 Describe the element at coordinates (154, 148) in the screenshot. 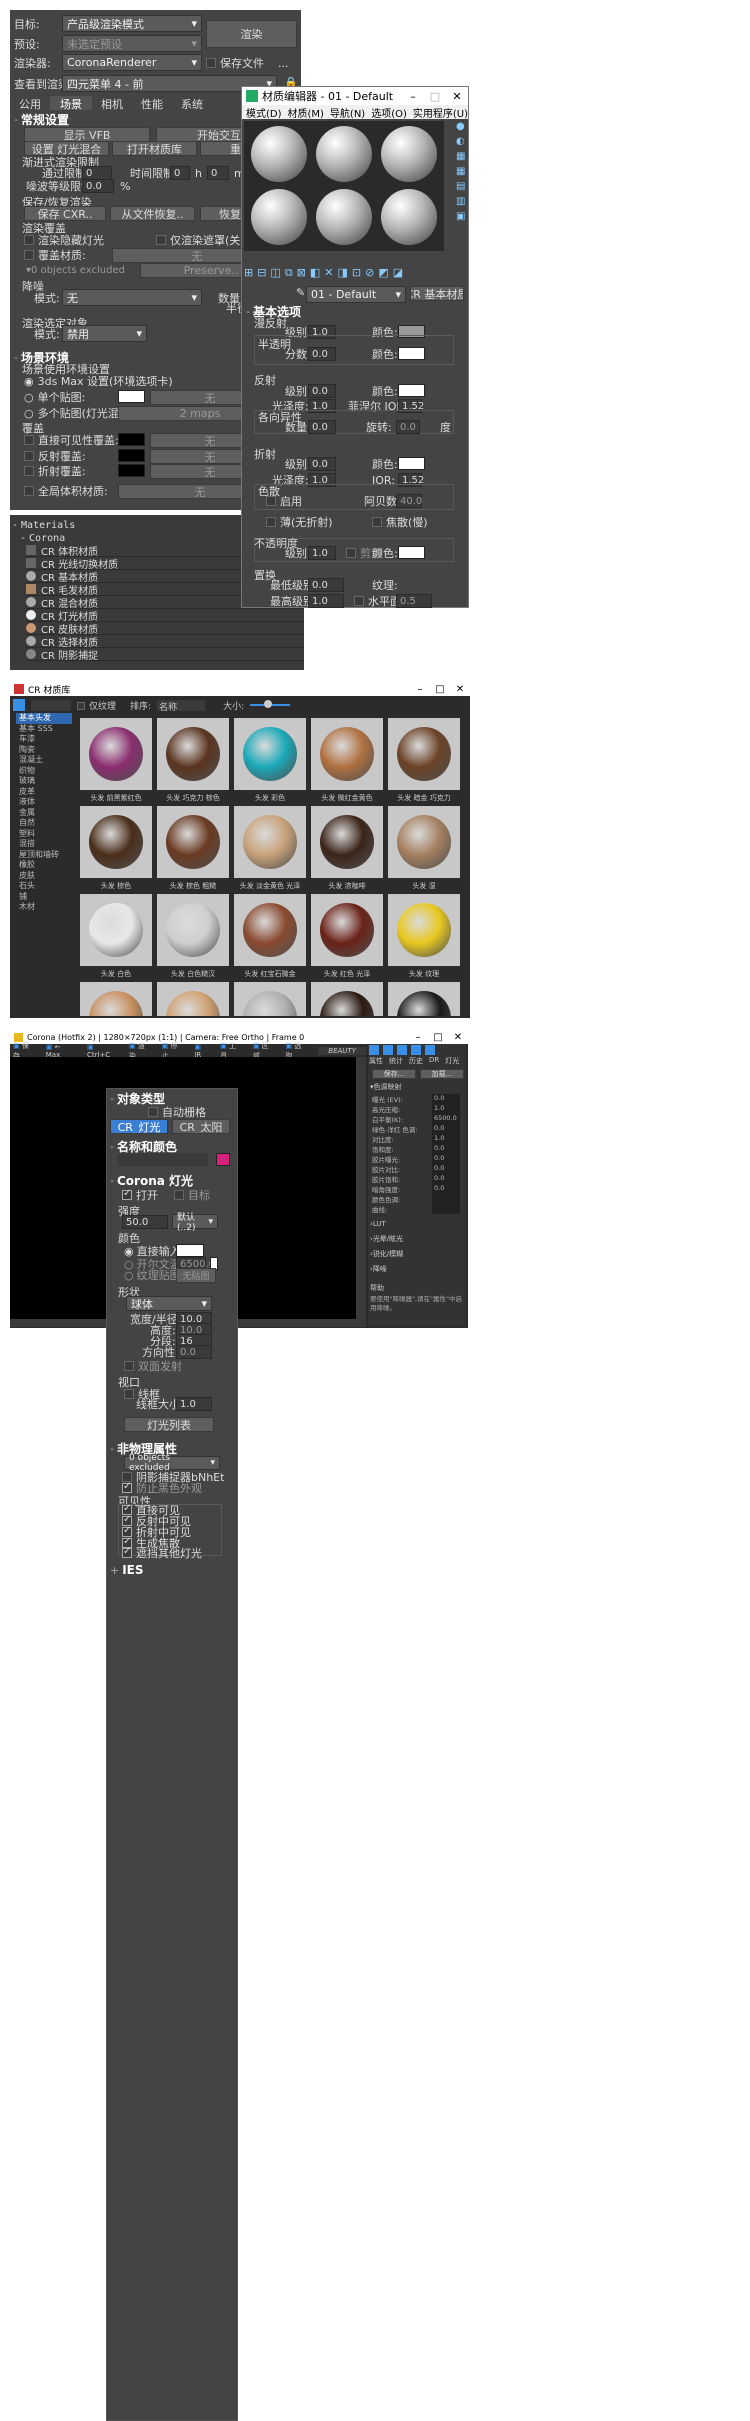

I see `open-library-button: 打开材质库` at that location.